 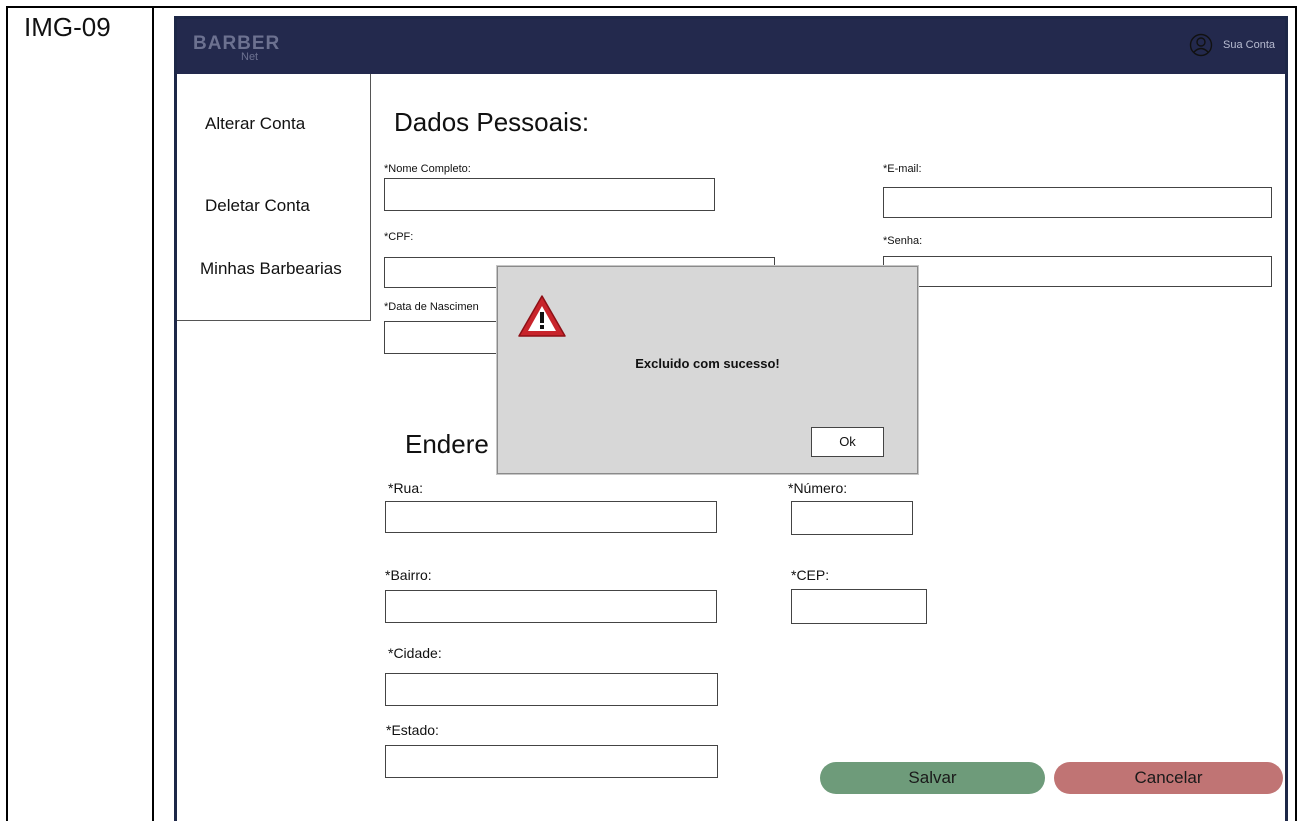 What do you see at coordinates (412, 730) in the screenshot?
I see `state-label: *Estado:` at bounding box center [412, 730].